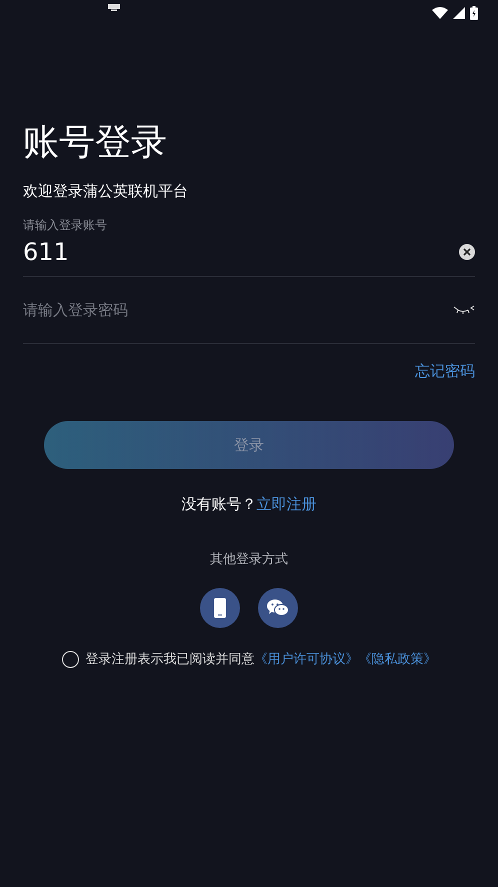 Image resolution: width=498 pixels, height=887 pixels. Describe the element at coordinates (445, 371) in the screenshot. I see `forgot-password-link: 忘记密码` at that location.